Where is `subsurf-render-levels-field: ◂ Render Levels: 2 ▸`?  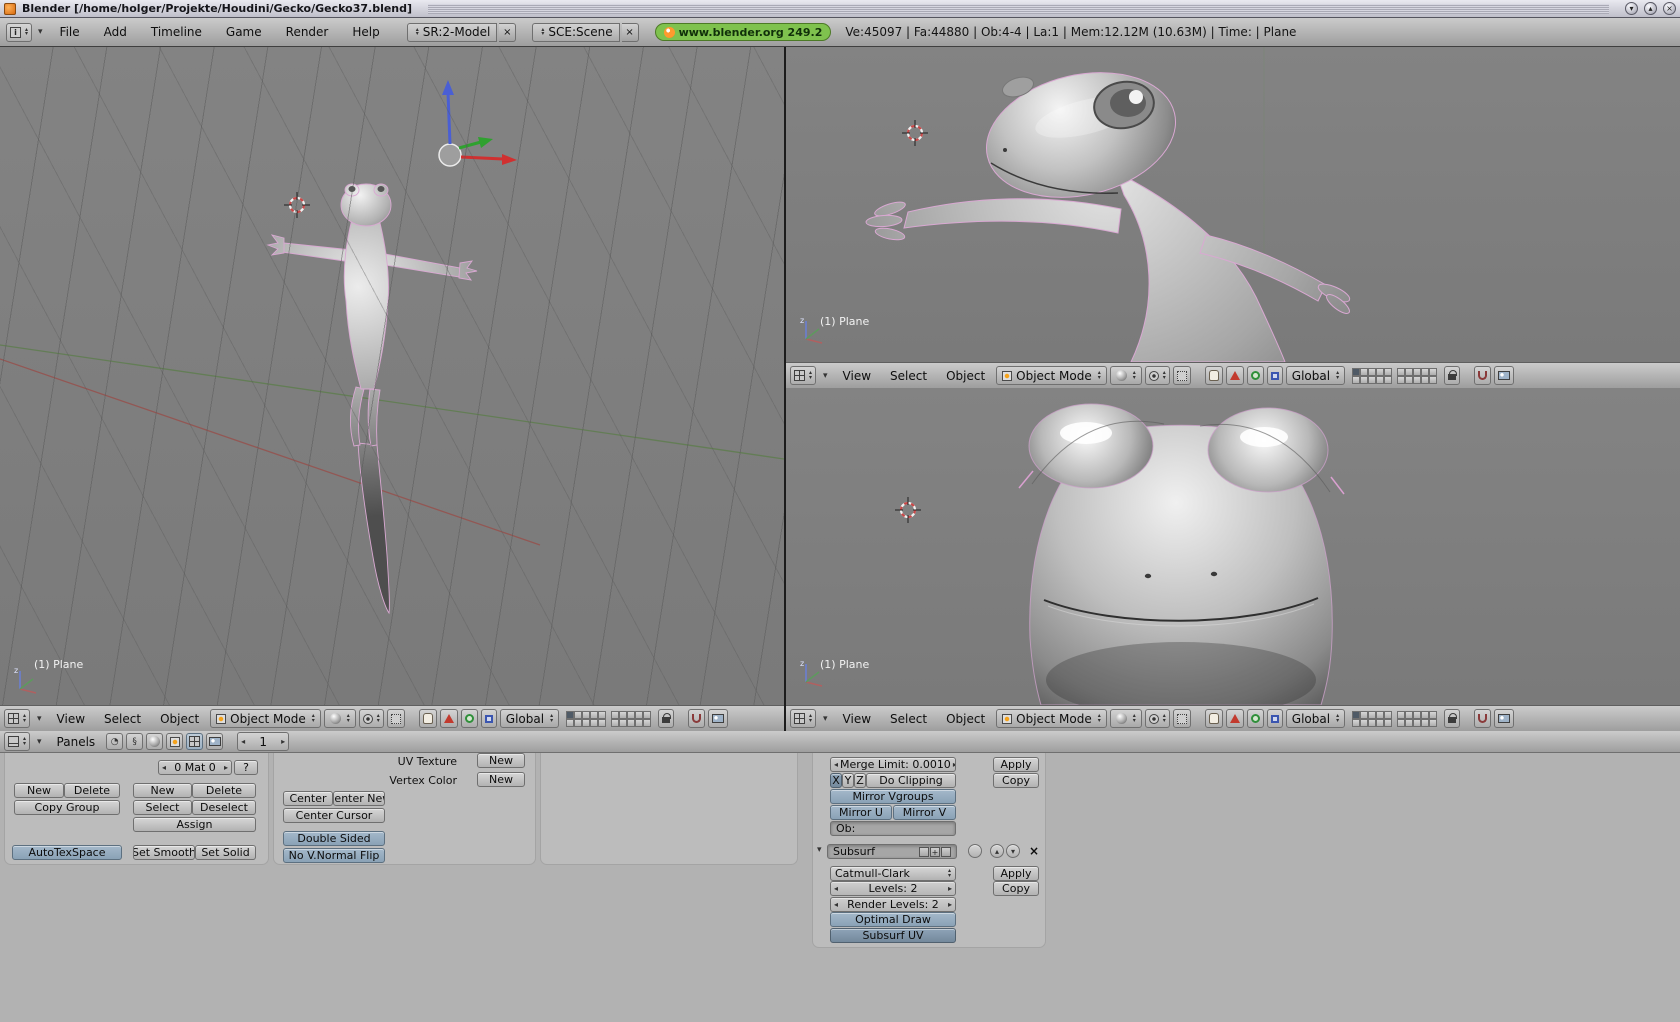 subsurf-render-levels-field: ◂ Render Levels: 2 ▸ is located at coordinates (893, 904).